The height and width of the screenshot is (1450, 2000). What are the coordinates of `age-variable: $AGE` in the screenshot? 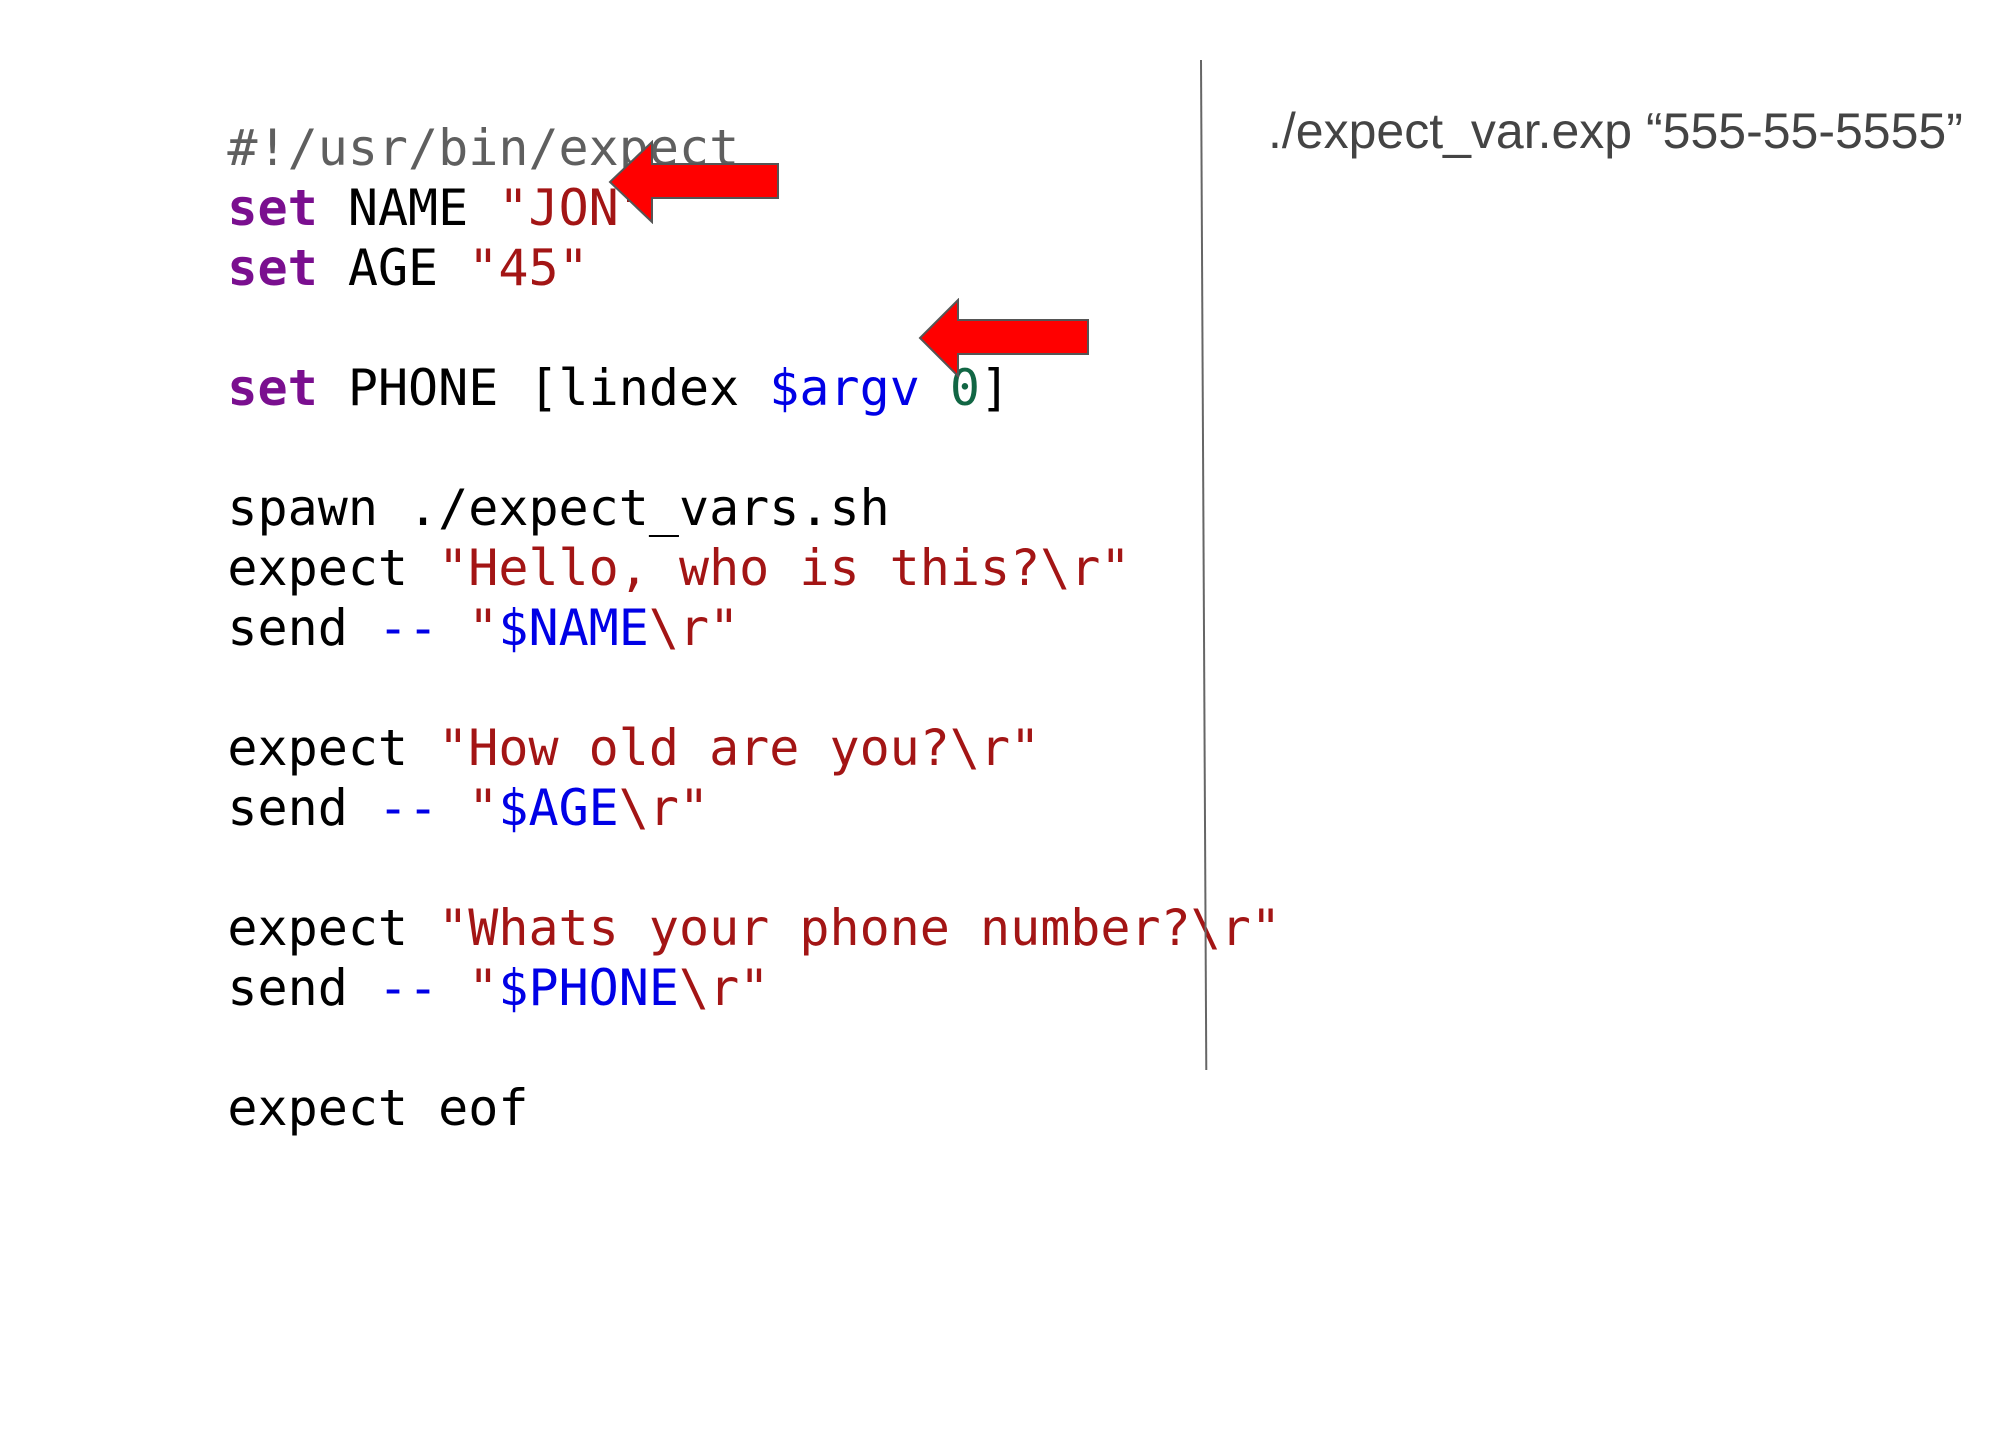 It's located at (558, 808).